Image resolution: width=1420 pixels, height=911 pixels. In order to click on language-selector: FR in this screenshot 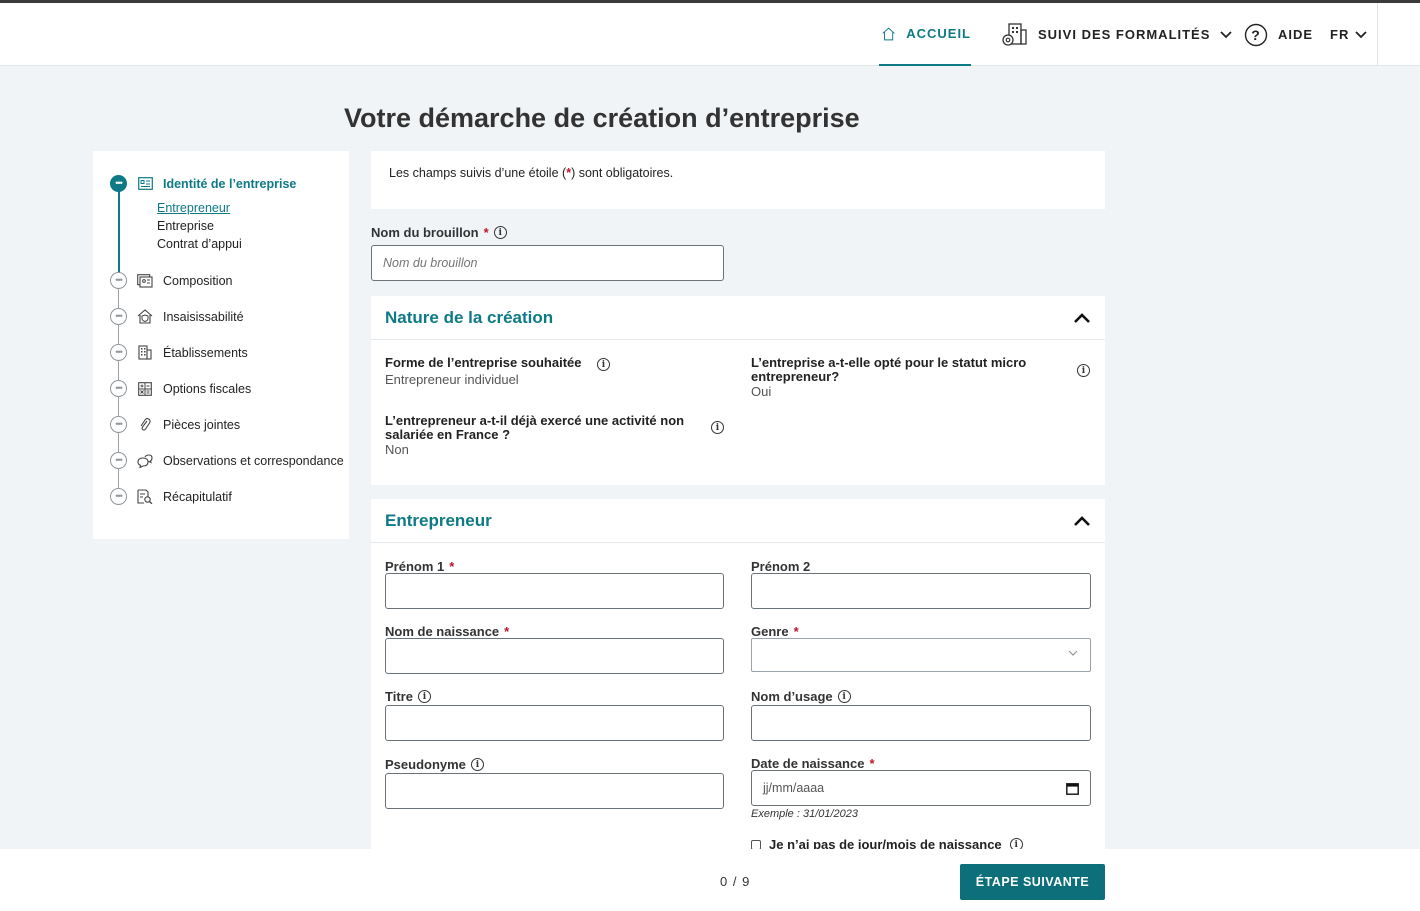, I will do `click(1348, 34)`.